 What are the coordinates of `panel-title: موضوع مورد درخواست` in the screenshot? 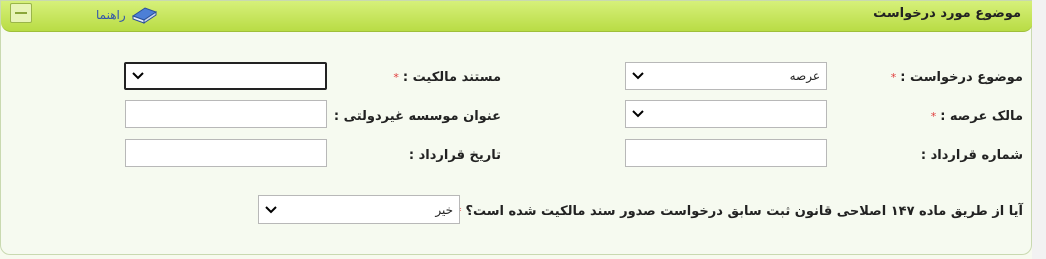 It's located at (947, 13).